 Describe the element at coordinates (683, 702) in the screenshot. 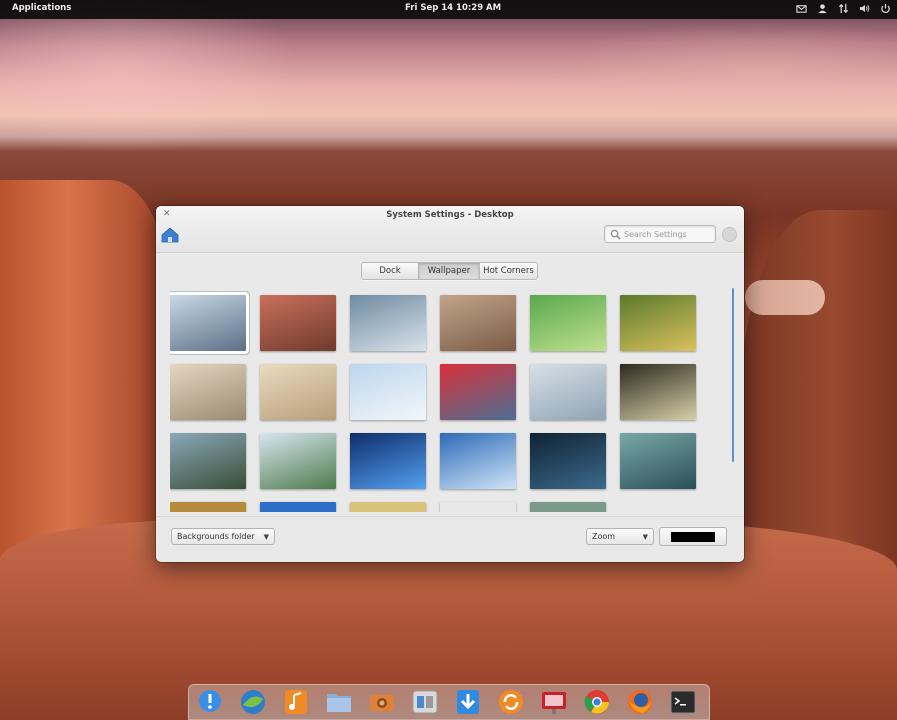

I see `terminal-icon` at that location.